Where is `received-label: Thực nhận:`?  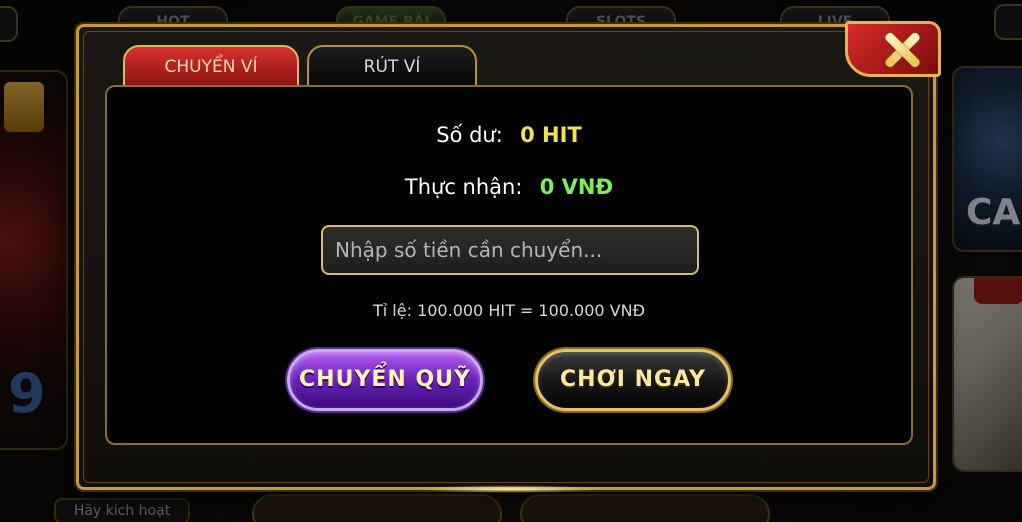 received-label: Thực nhận: is located at coordinates (463, 187).